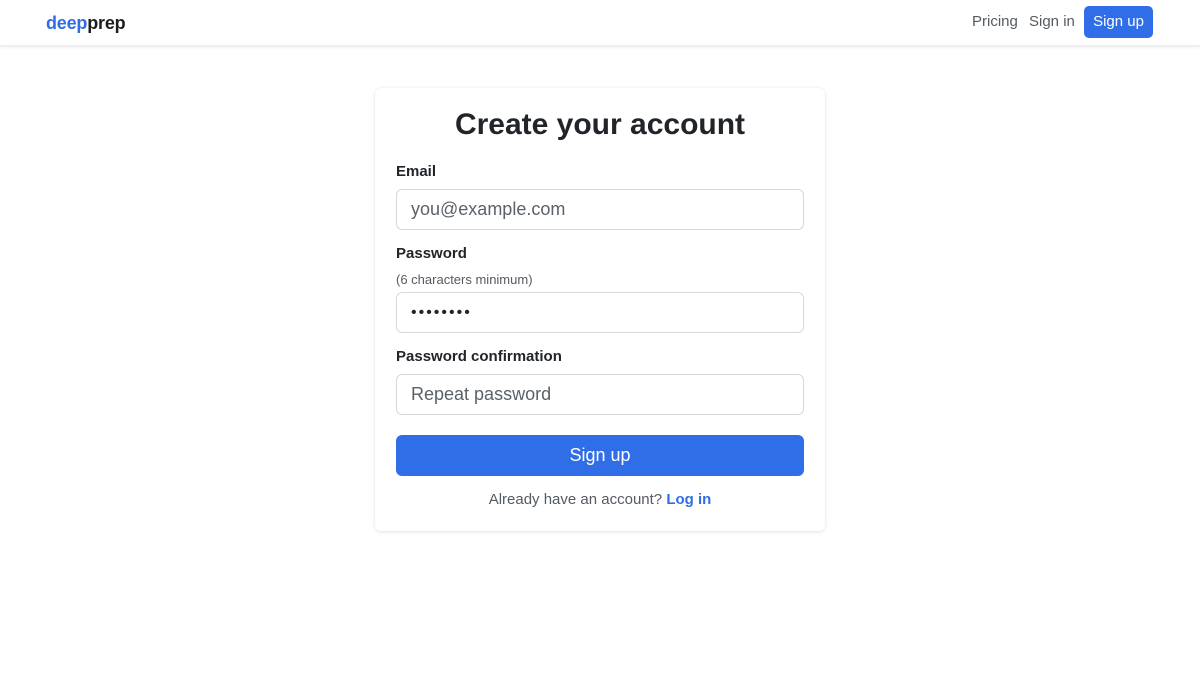 This screenshot has height=692, width=1200. What do you see at coordinates (600, 394) in the screenshot?
I see `password-confirmation-field` at bounding box center [600, 394].